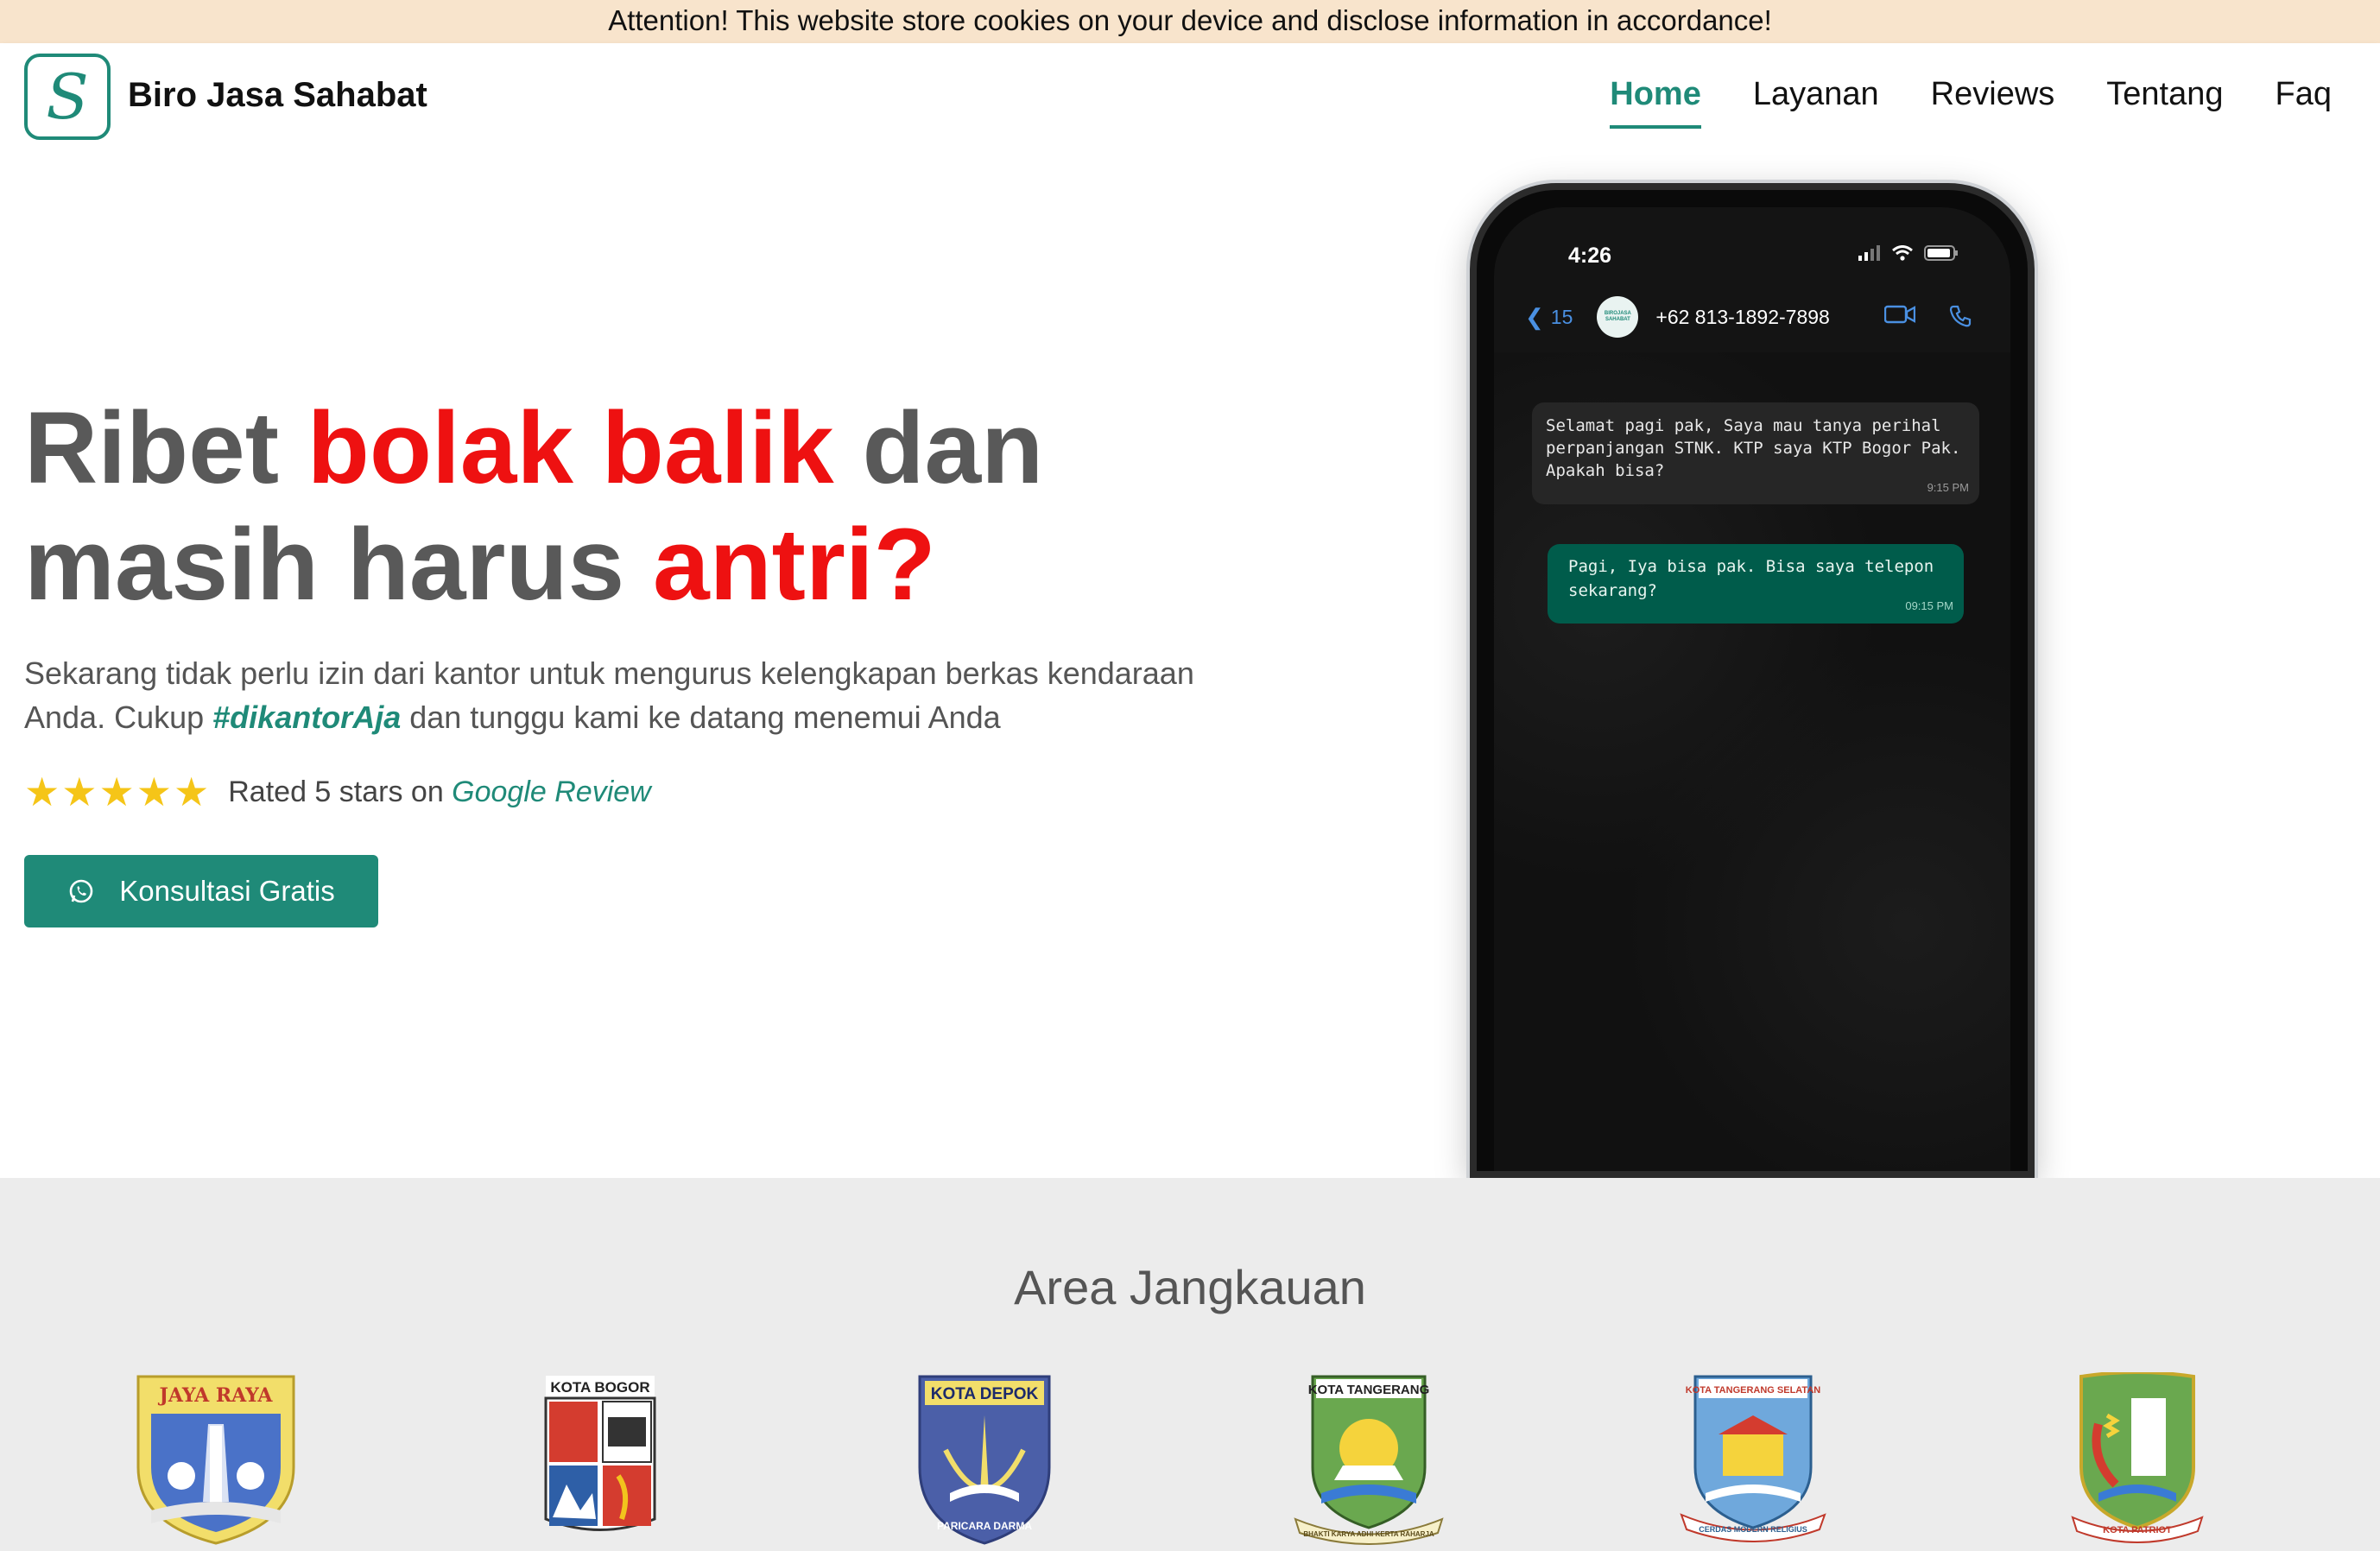 The height and width of the screenshot is (1551, 2380). I want to click on area-title: Area Jangkauan, so click(1190, 1287).